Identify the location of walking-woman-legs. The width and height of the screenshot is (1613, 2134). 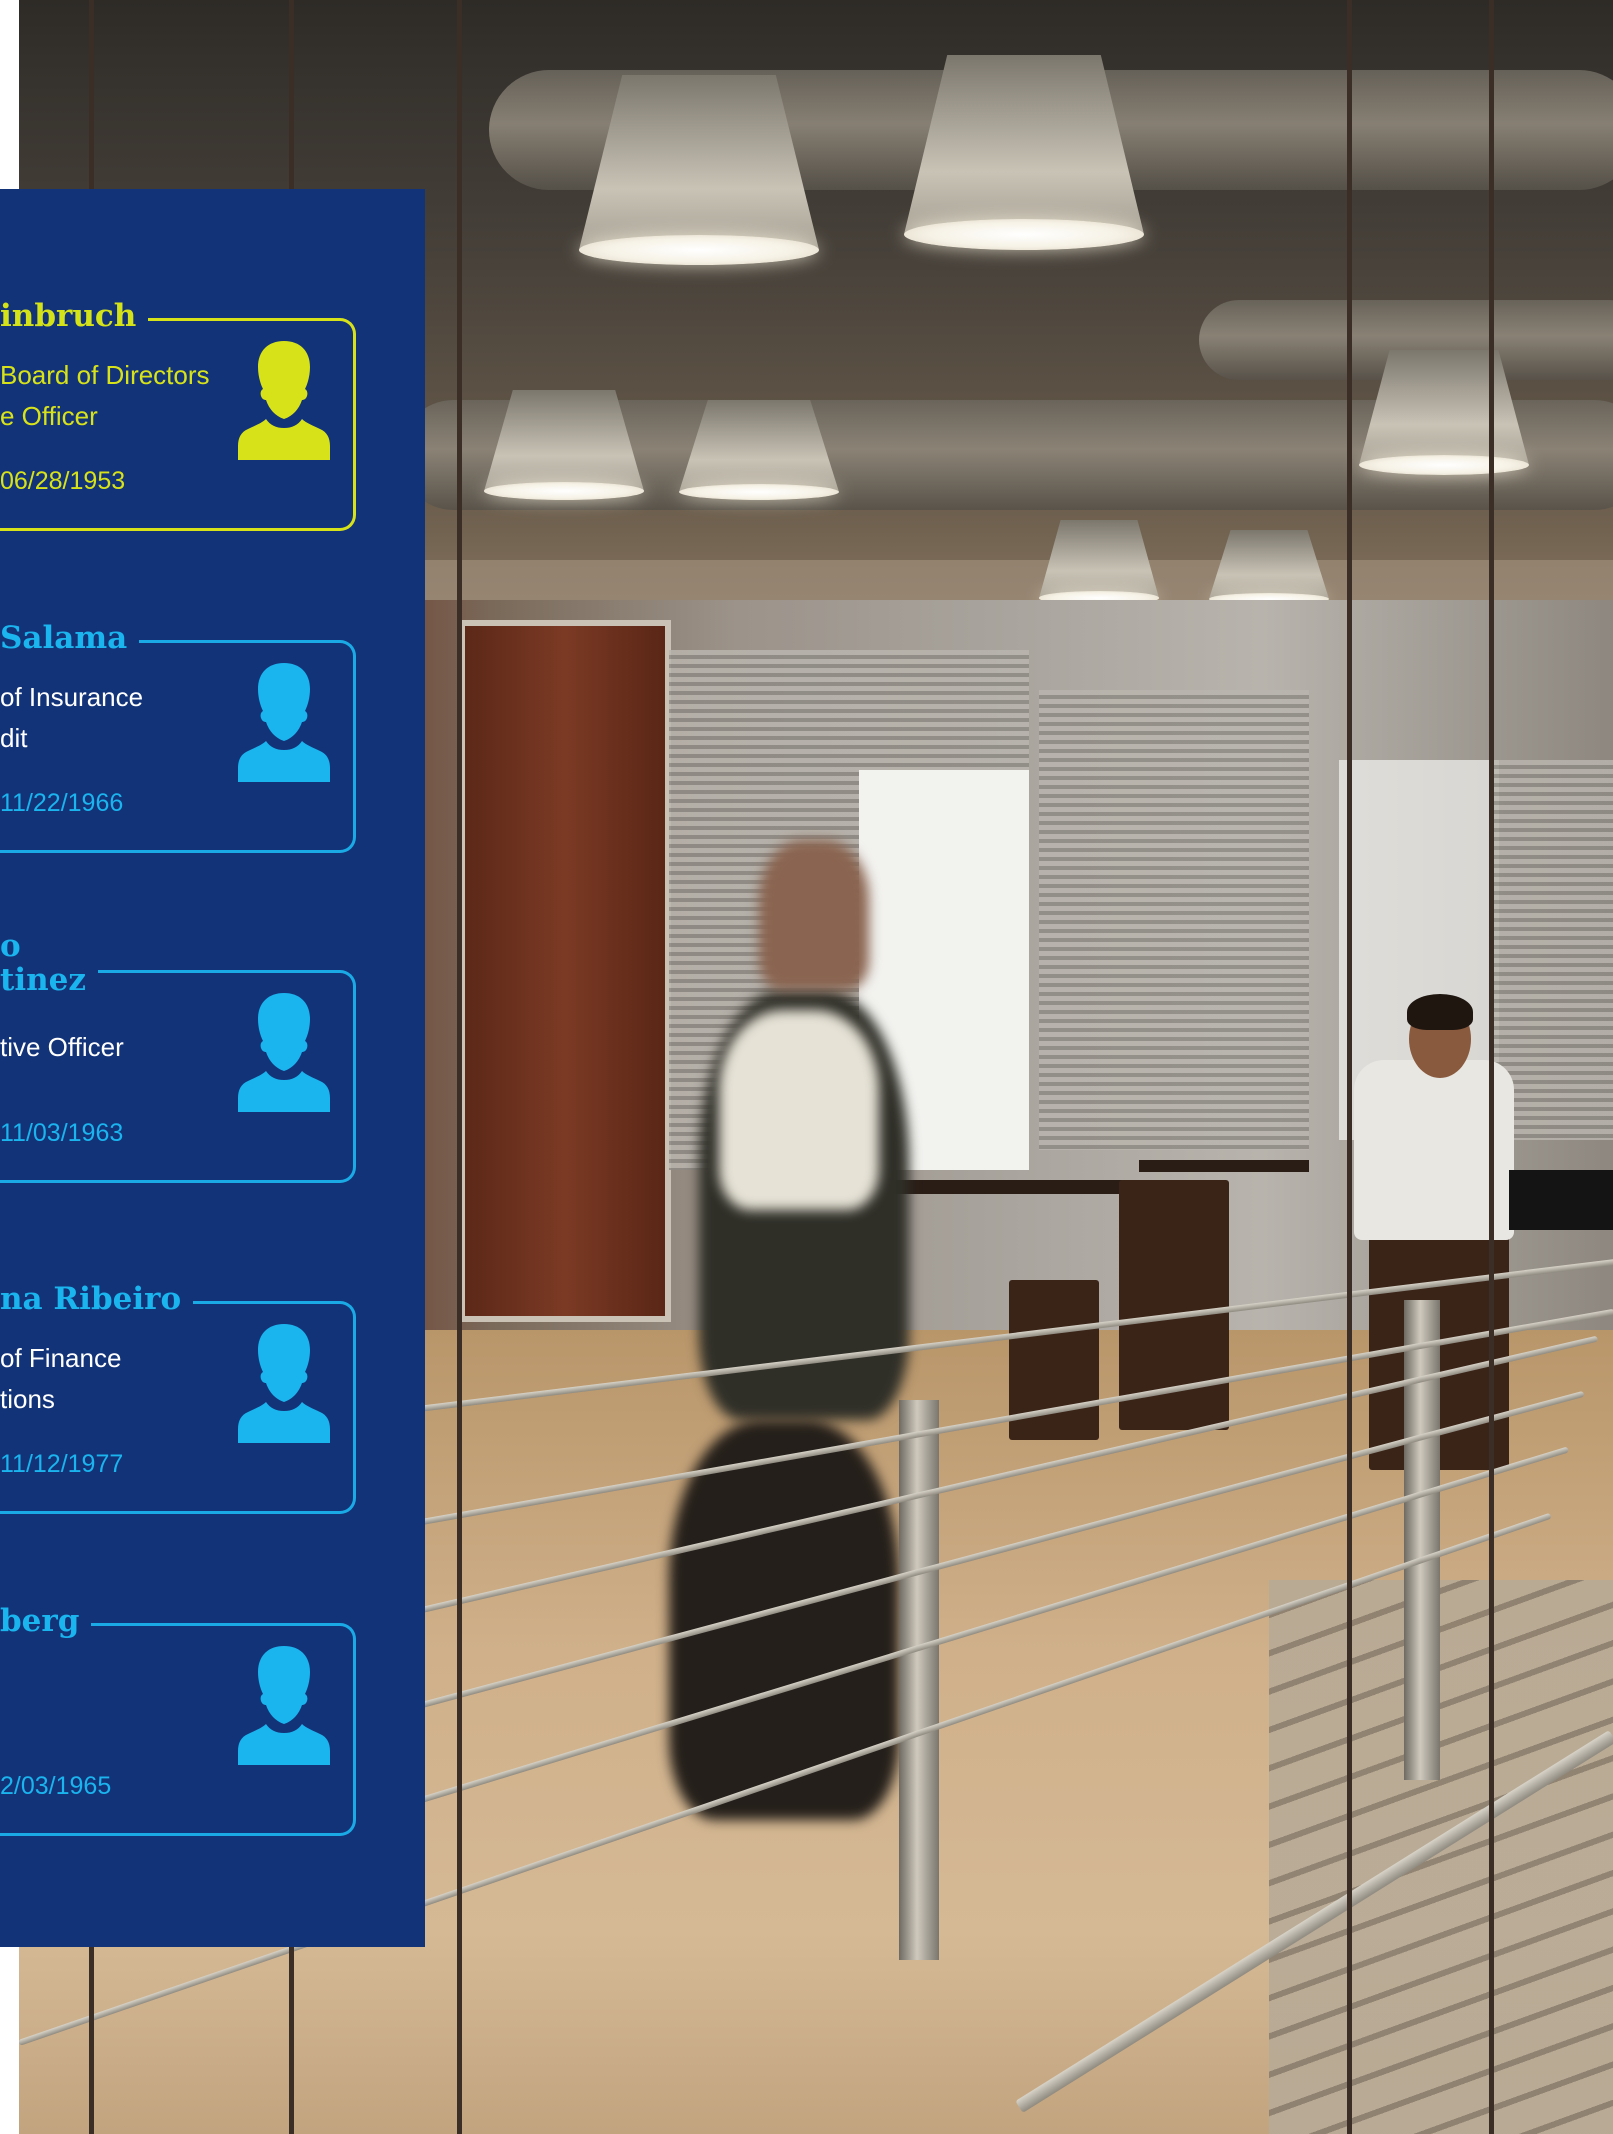
(784, 1620).